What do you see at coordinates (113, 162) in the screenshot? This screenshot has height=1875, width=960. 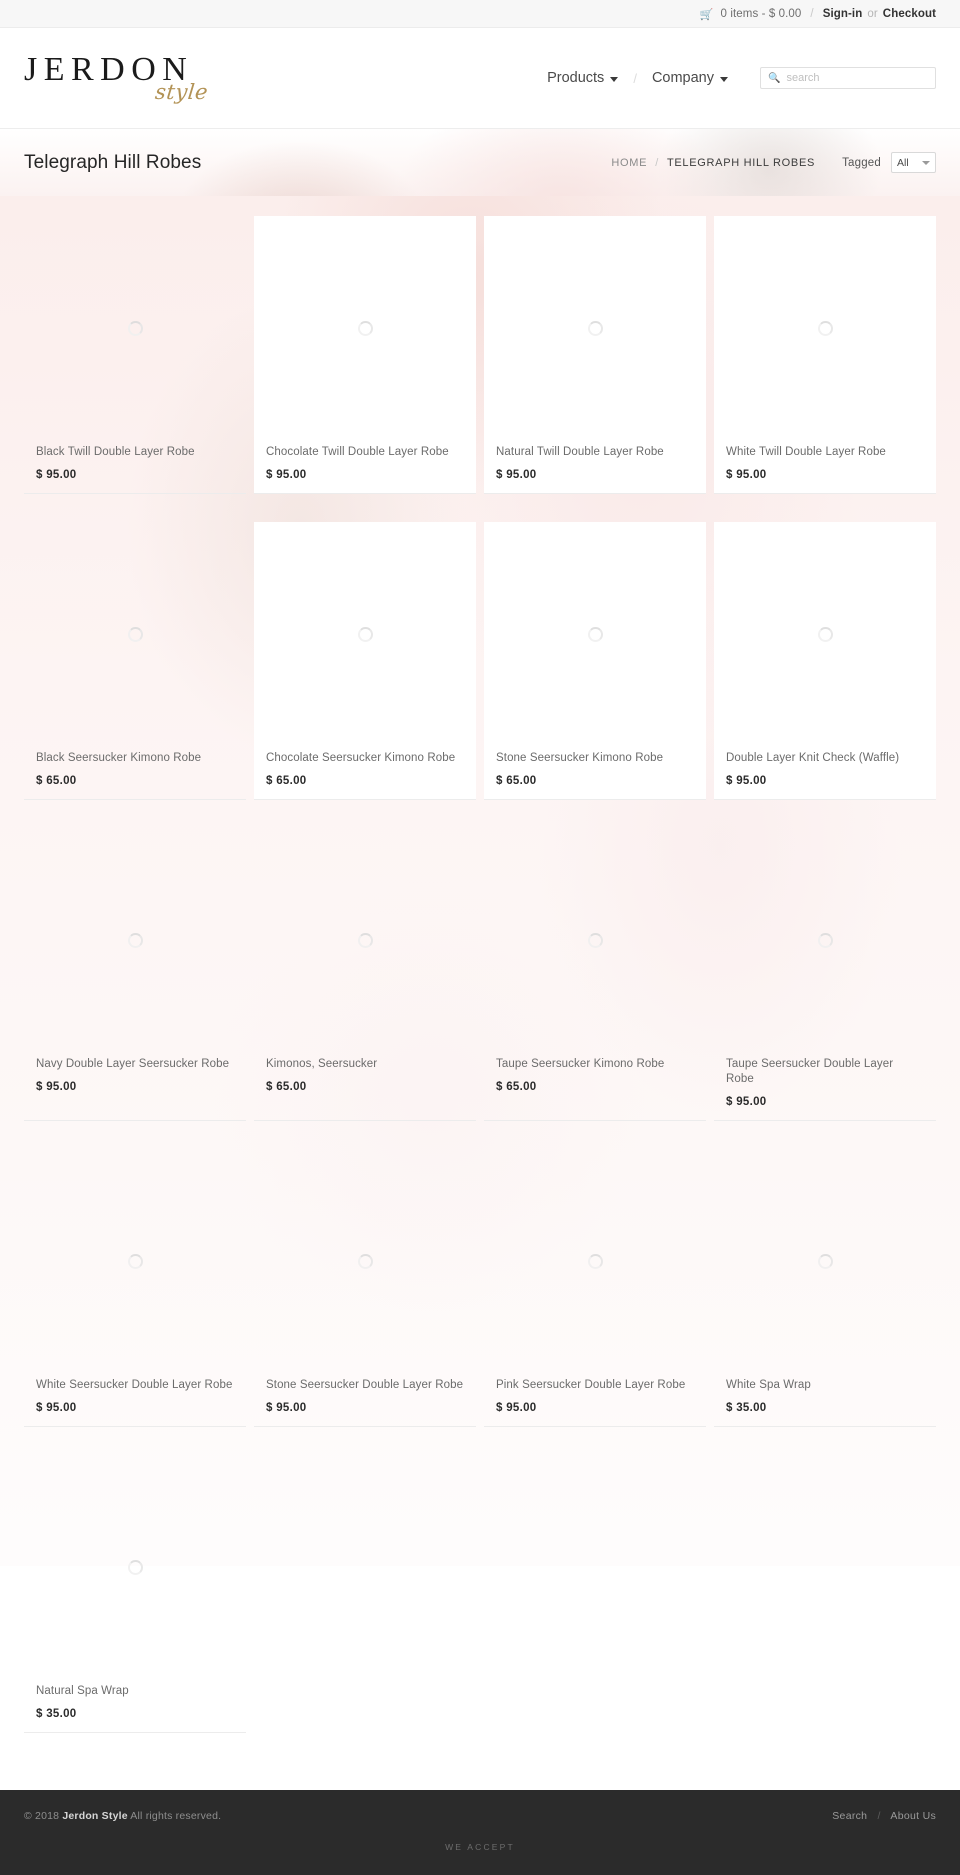 I see `page-title: Telegraph Hill Robes` at bounding box center [113, 162].